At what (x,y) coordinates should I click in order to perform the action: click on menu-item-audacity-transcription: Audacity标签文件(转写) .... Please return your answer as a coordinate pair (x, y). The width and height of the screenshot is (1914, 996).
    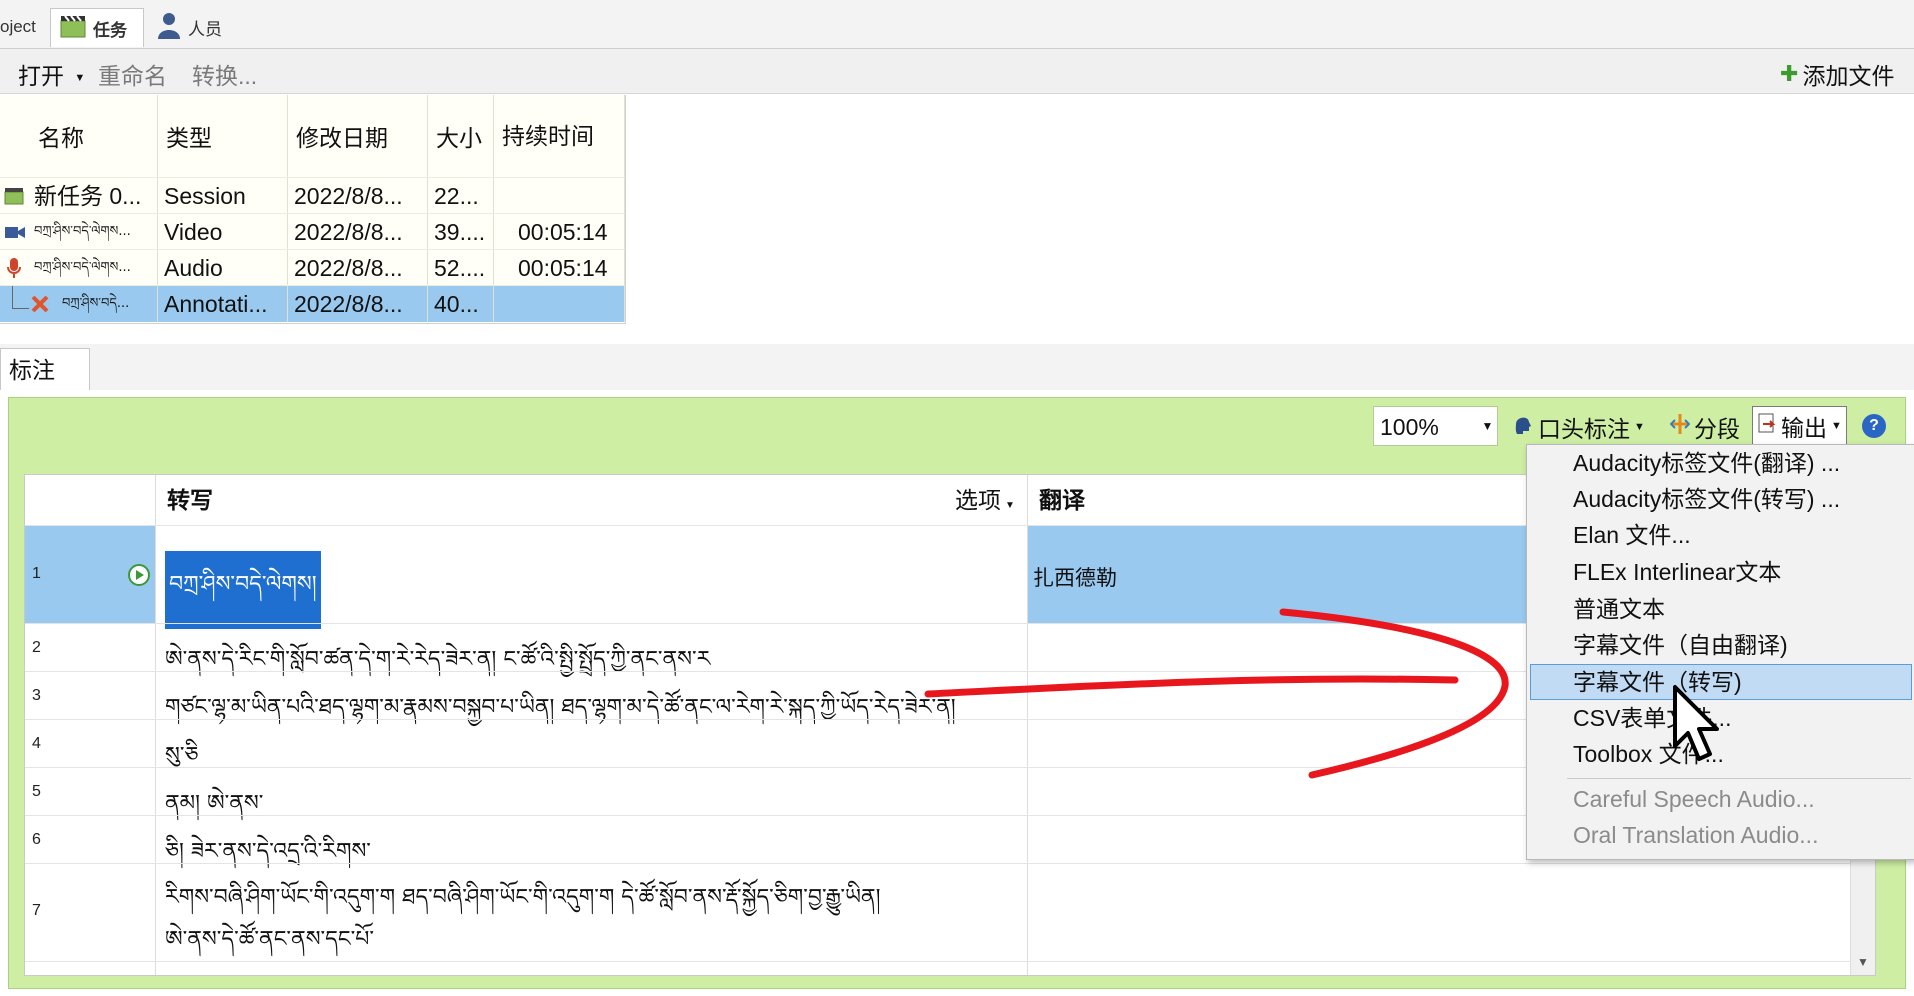
    Looking at the image, I should click on (1706, 499).